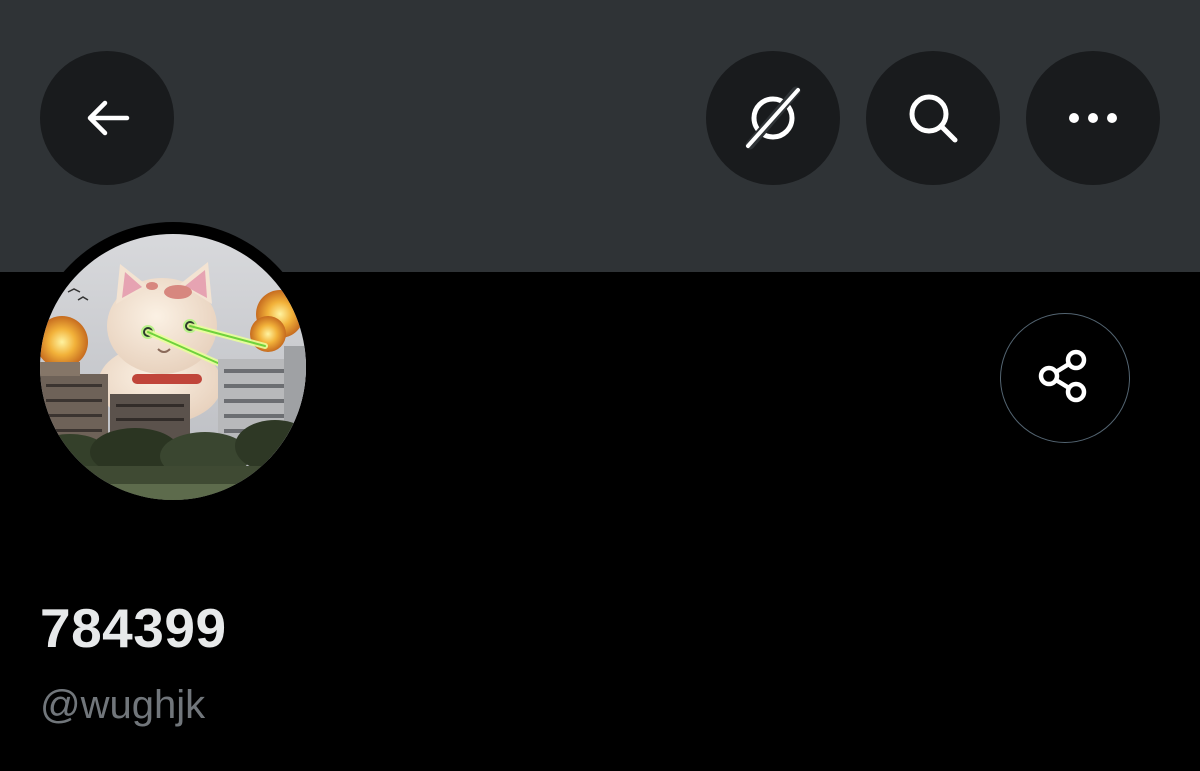 This screenshot has width=1200, height=771. I want to click on arrow-left-icon, so click(107, 118).